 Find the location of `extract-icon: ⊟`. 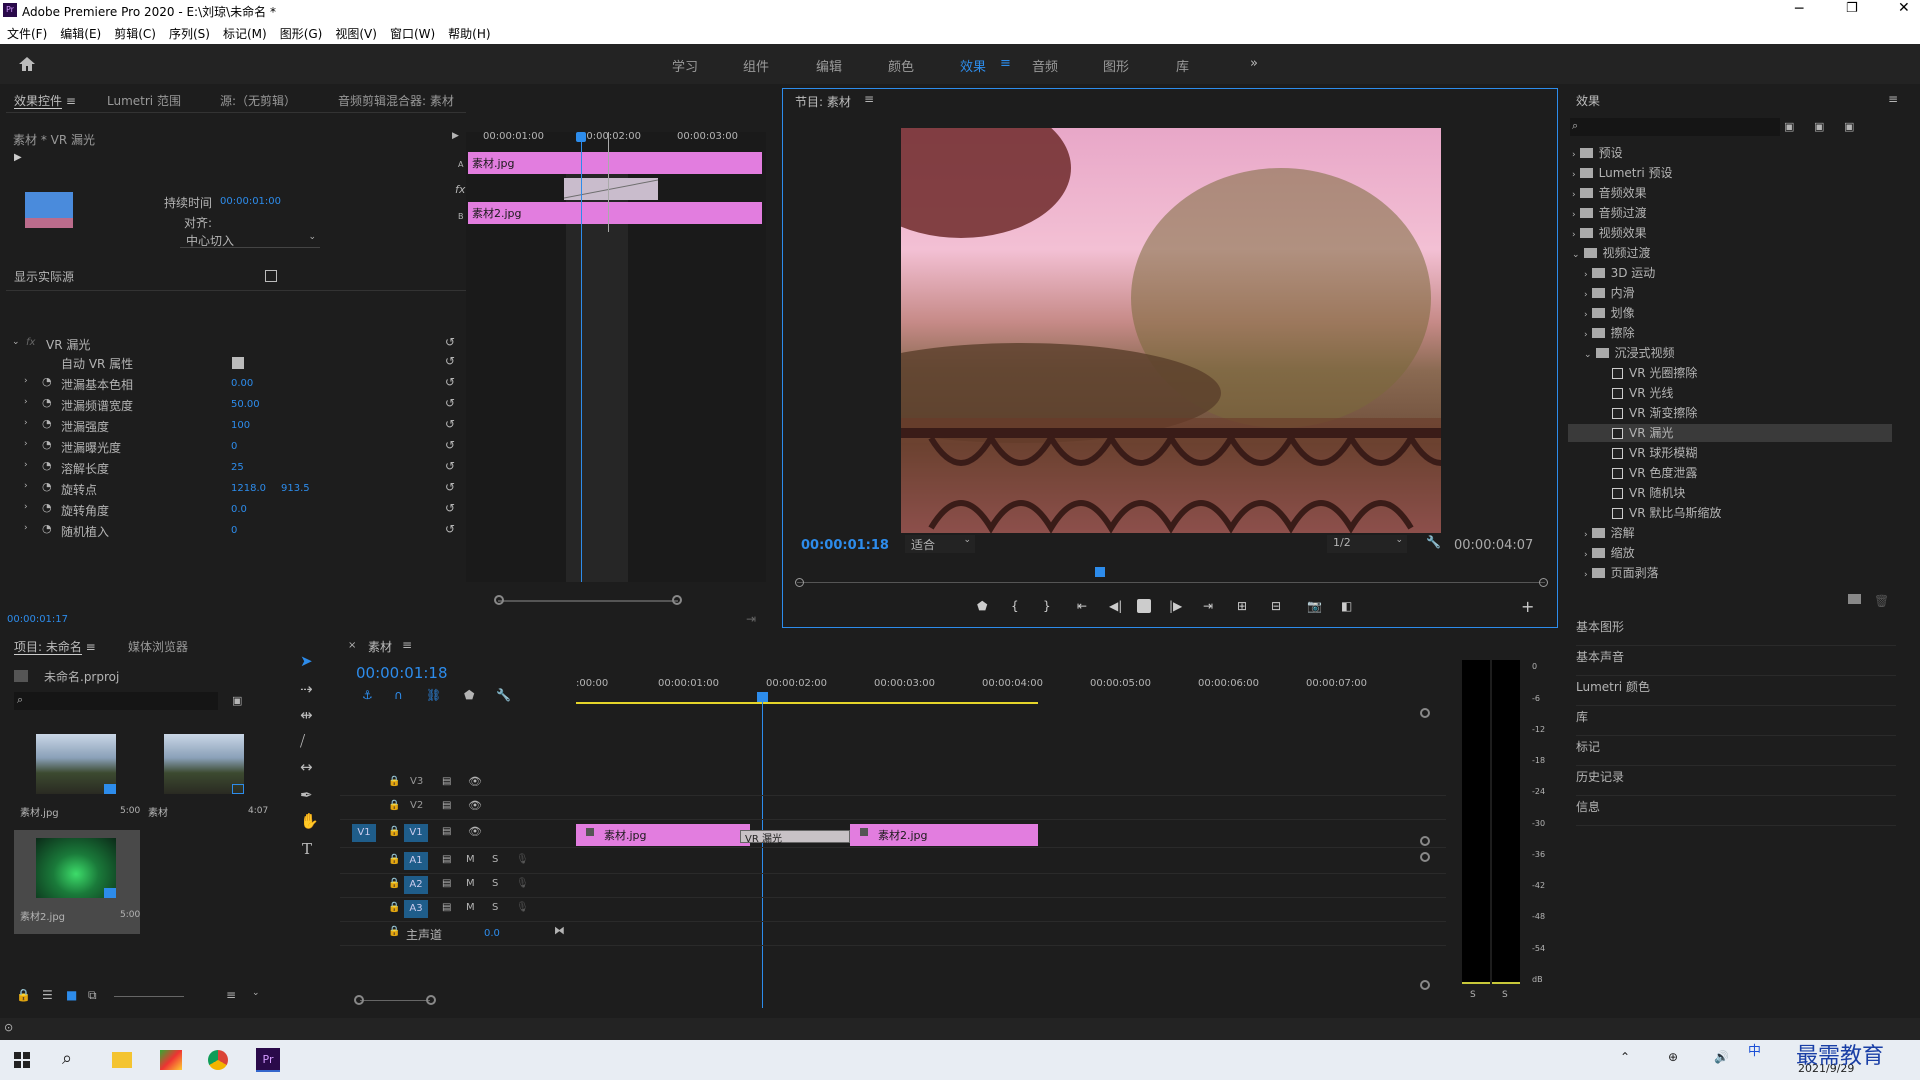

extract-icon: ⊟ is located at coordinates (1276, 606).